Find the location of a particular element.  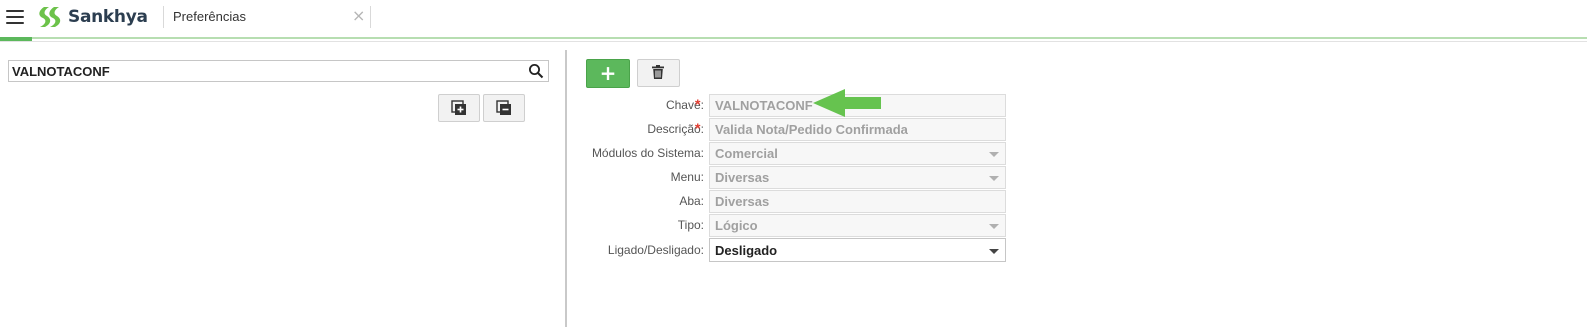

modulos-select: Comercial is located at coordinates (857, 153).